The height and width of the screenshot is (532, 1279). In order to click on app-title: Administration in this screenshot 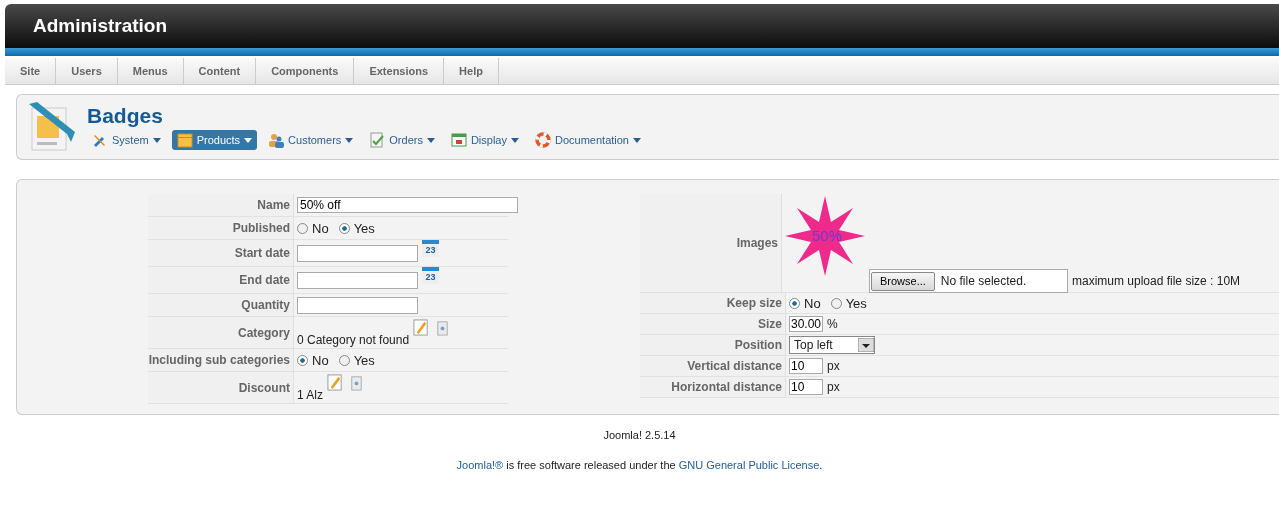, I will do `click(100, 26)`.